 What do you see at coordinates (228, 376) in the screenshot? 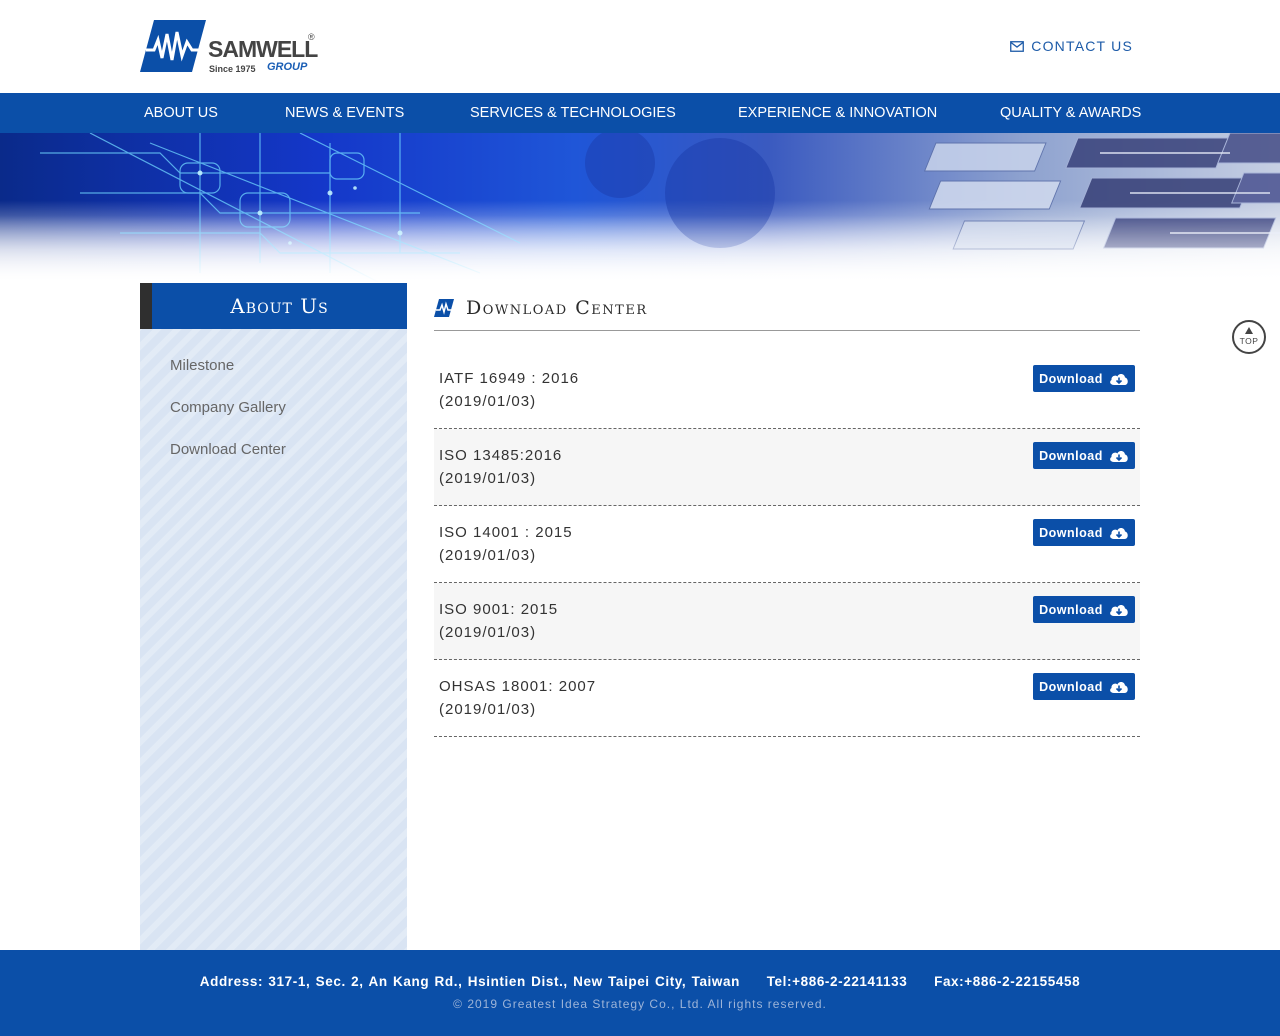
I see `sidebar-item-milestone: Milestone` at bounding box center [228, 376].